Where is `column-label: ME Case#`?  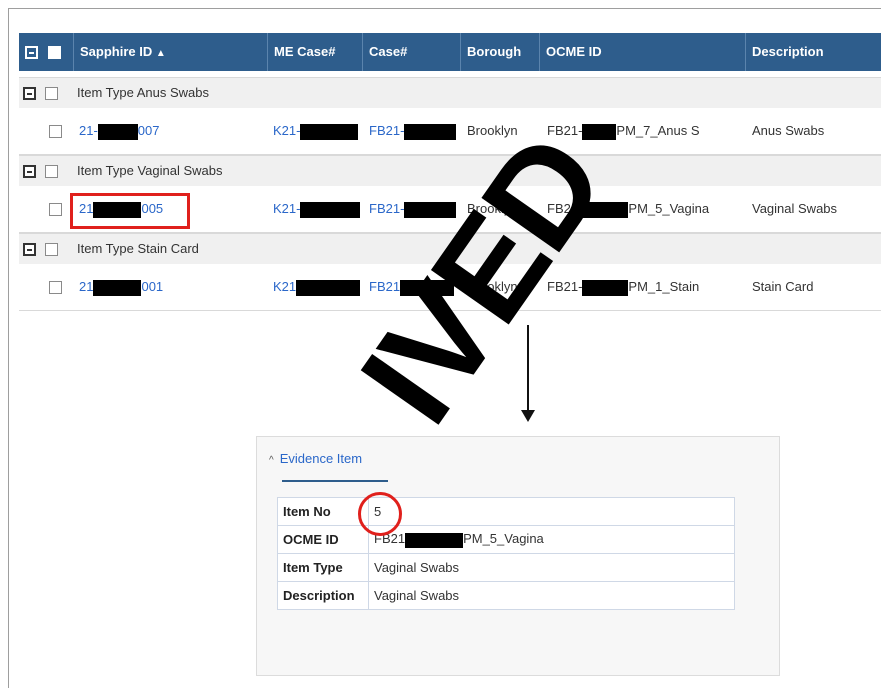
column-label: ME Case# is located at coordinates (305, 51).